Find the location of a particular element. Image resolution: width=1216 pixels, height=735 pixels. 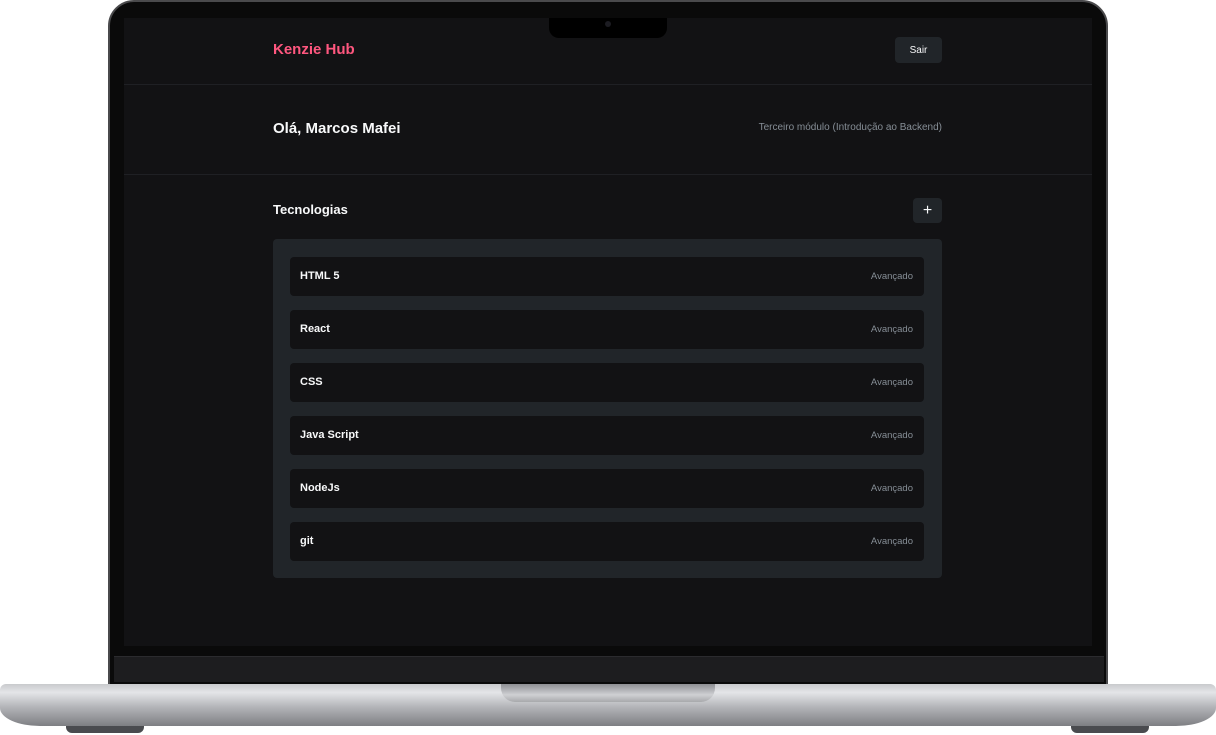

technology-item: Java Script Avançado is located at coordinates (607, 435).